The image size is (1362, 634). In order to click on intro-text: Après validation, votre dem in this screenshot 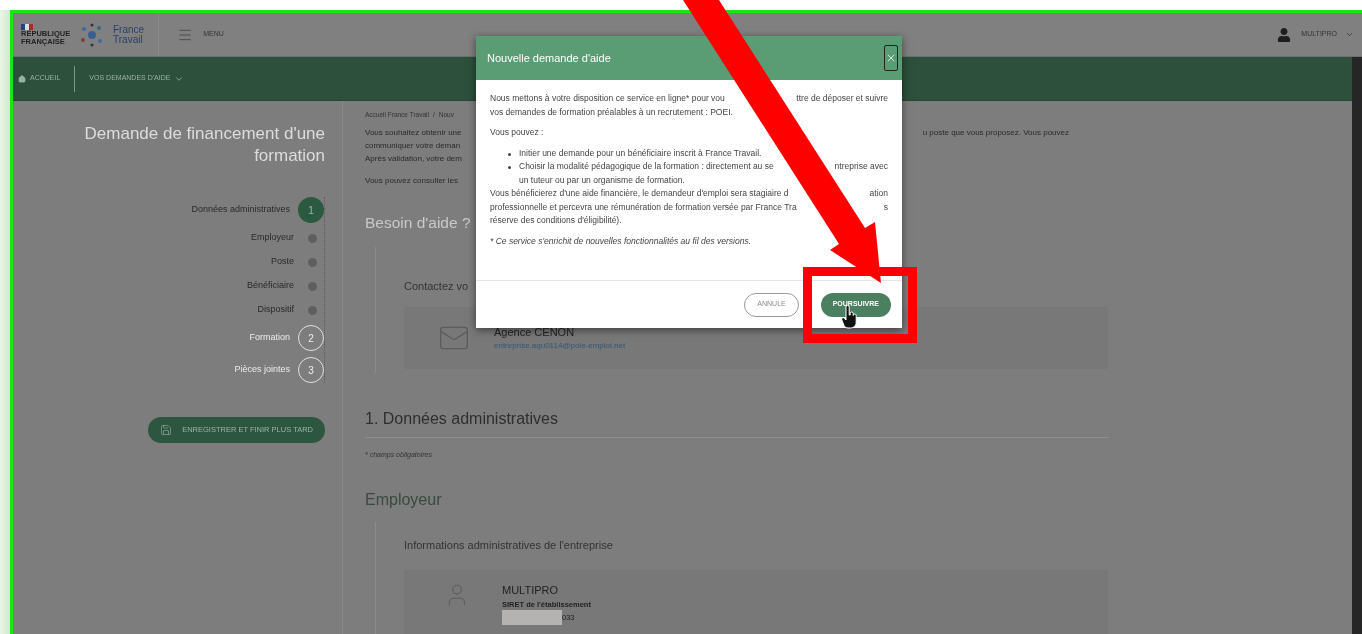, I will do `click(413, 158)`.